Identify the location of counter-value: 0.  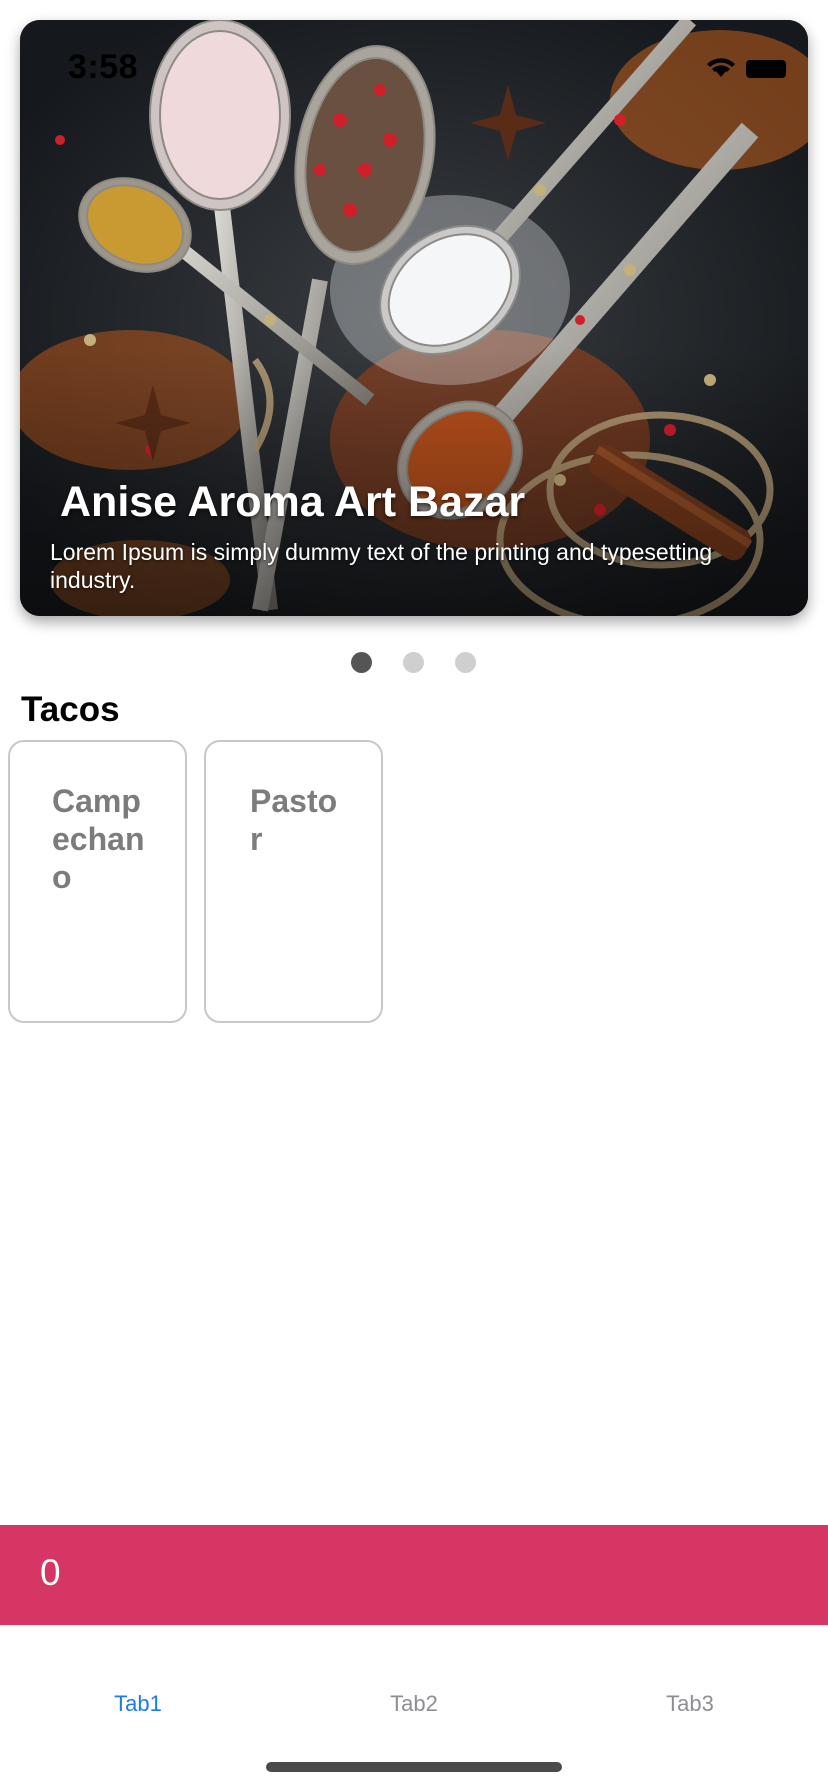
(50, 1572).